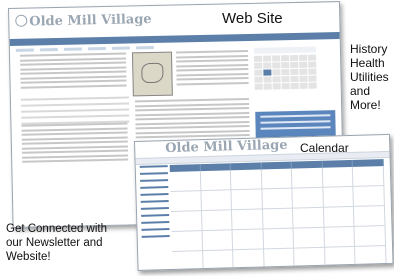  Describe the element at coordinates (75, 144) in the screenshot. I see `website-body-text` at that location.